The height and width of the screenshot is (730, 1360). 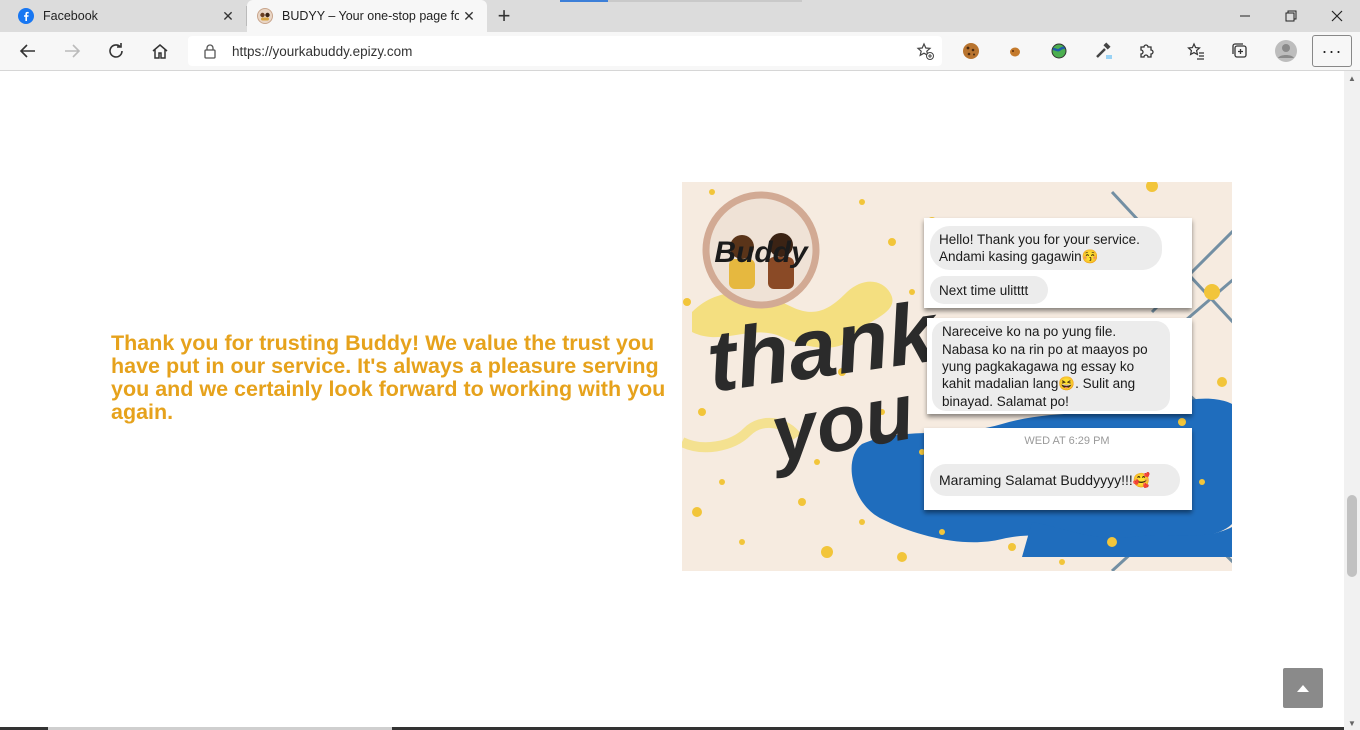 I want to click on settings-menu-button: ···, so click(x=1332, y=51).